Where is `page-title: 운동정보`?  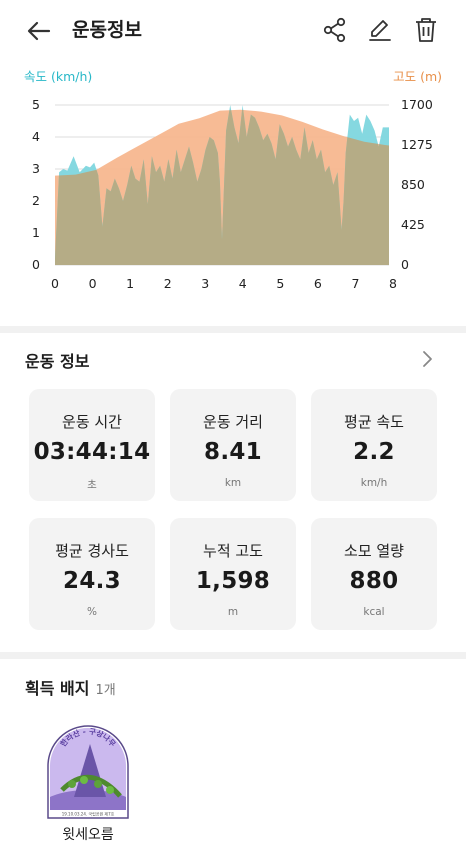
page-title: 운동정보 is located at coordinates (107, 30).